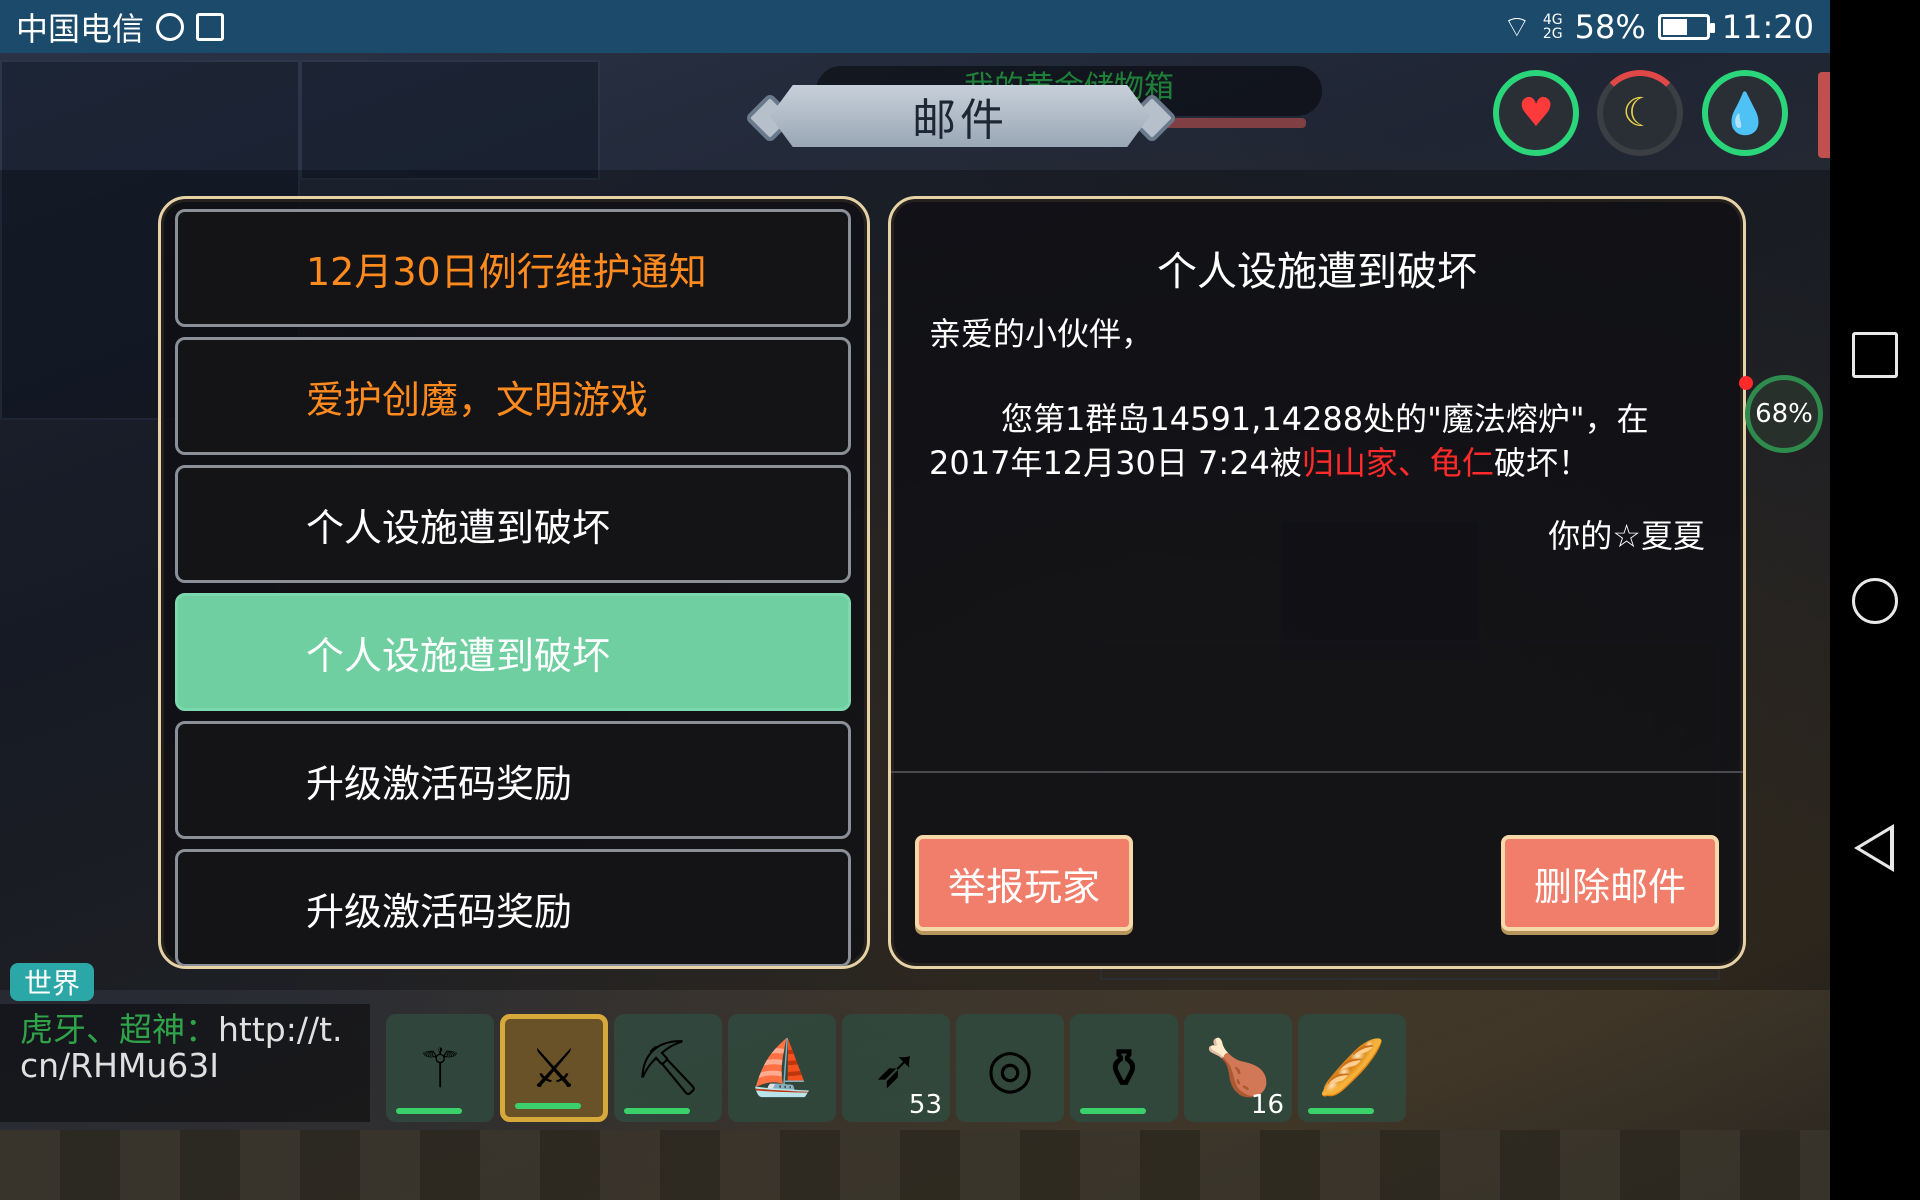 The image size is (1920, 1200). I want to click on heart-icon: ♥, so click(1536, 113).